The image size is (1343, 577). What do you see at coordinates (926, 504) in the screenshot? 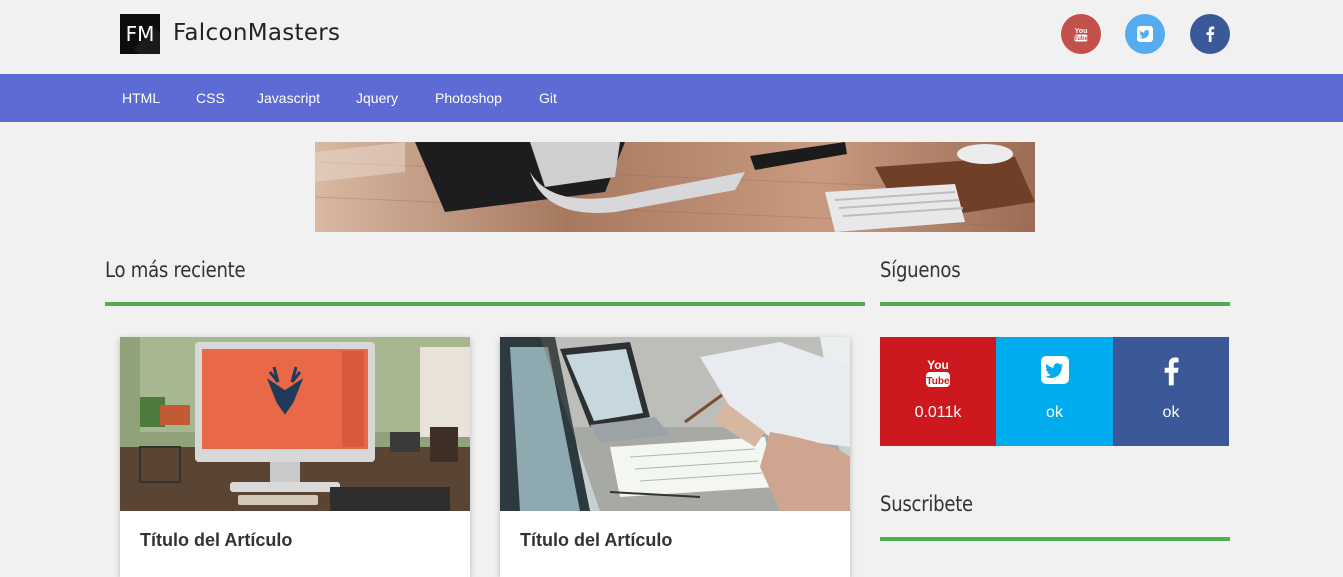
I see `subscribe-section-title: Suscribete` at bounding box center [926, 504].